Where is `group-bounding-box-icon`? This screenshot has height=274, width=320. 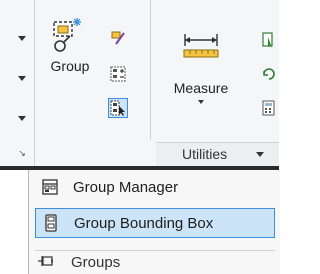
group-bounding-box-icon is located at coordinates (51, 223).